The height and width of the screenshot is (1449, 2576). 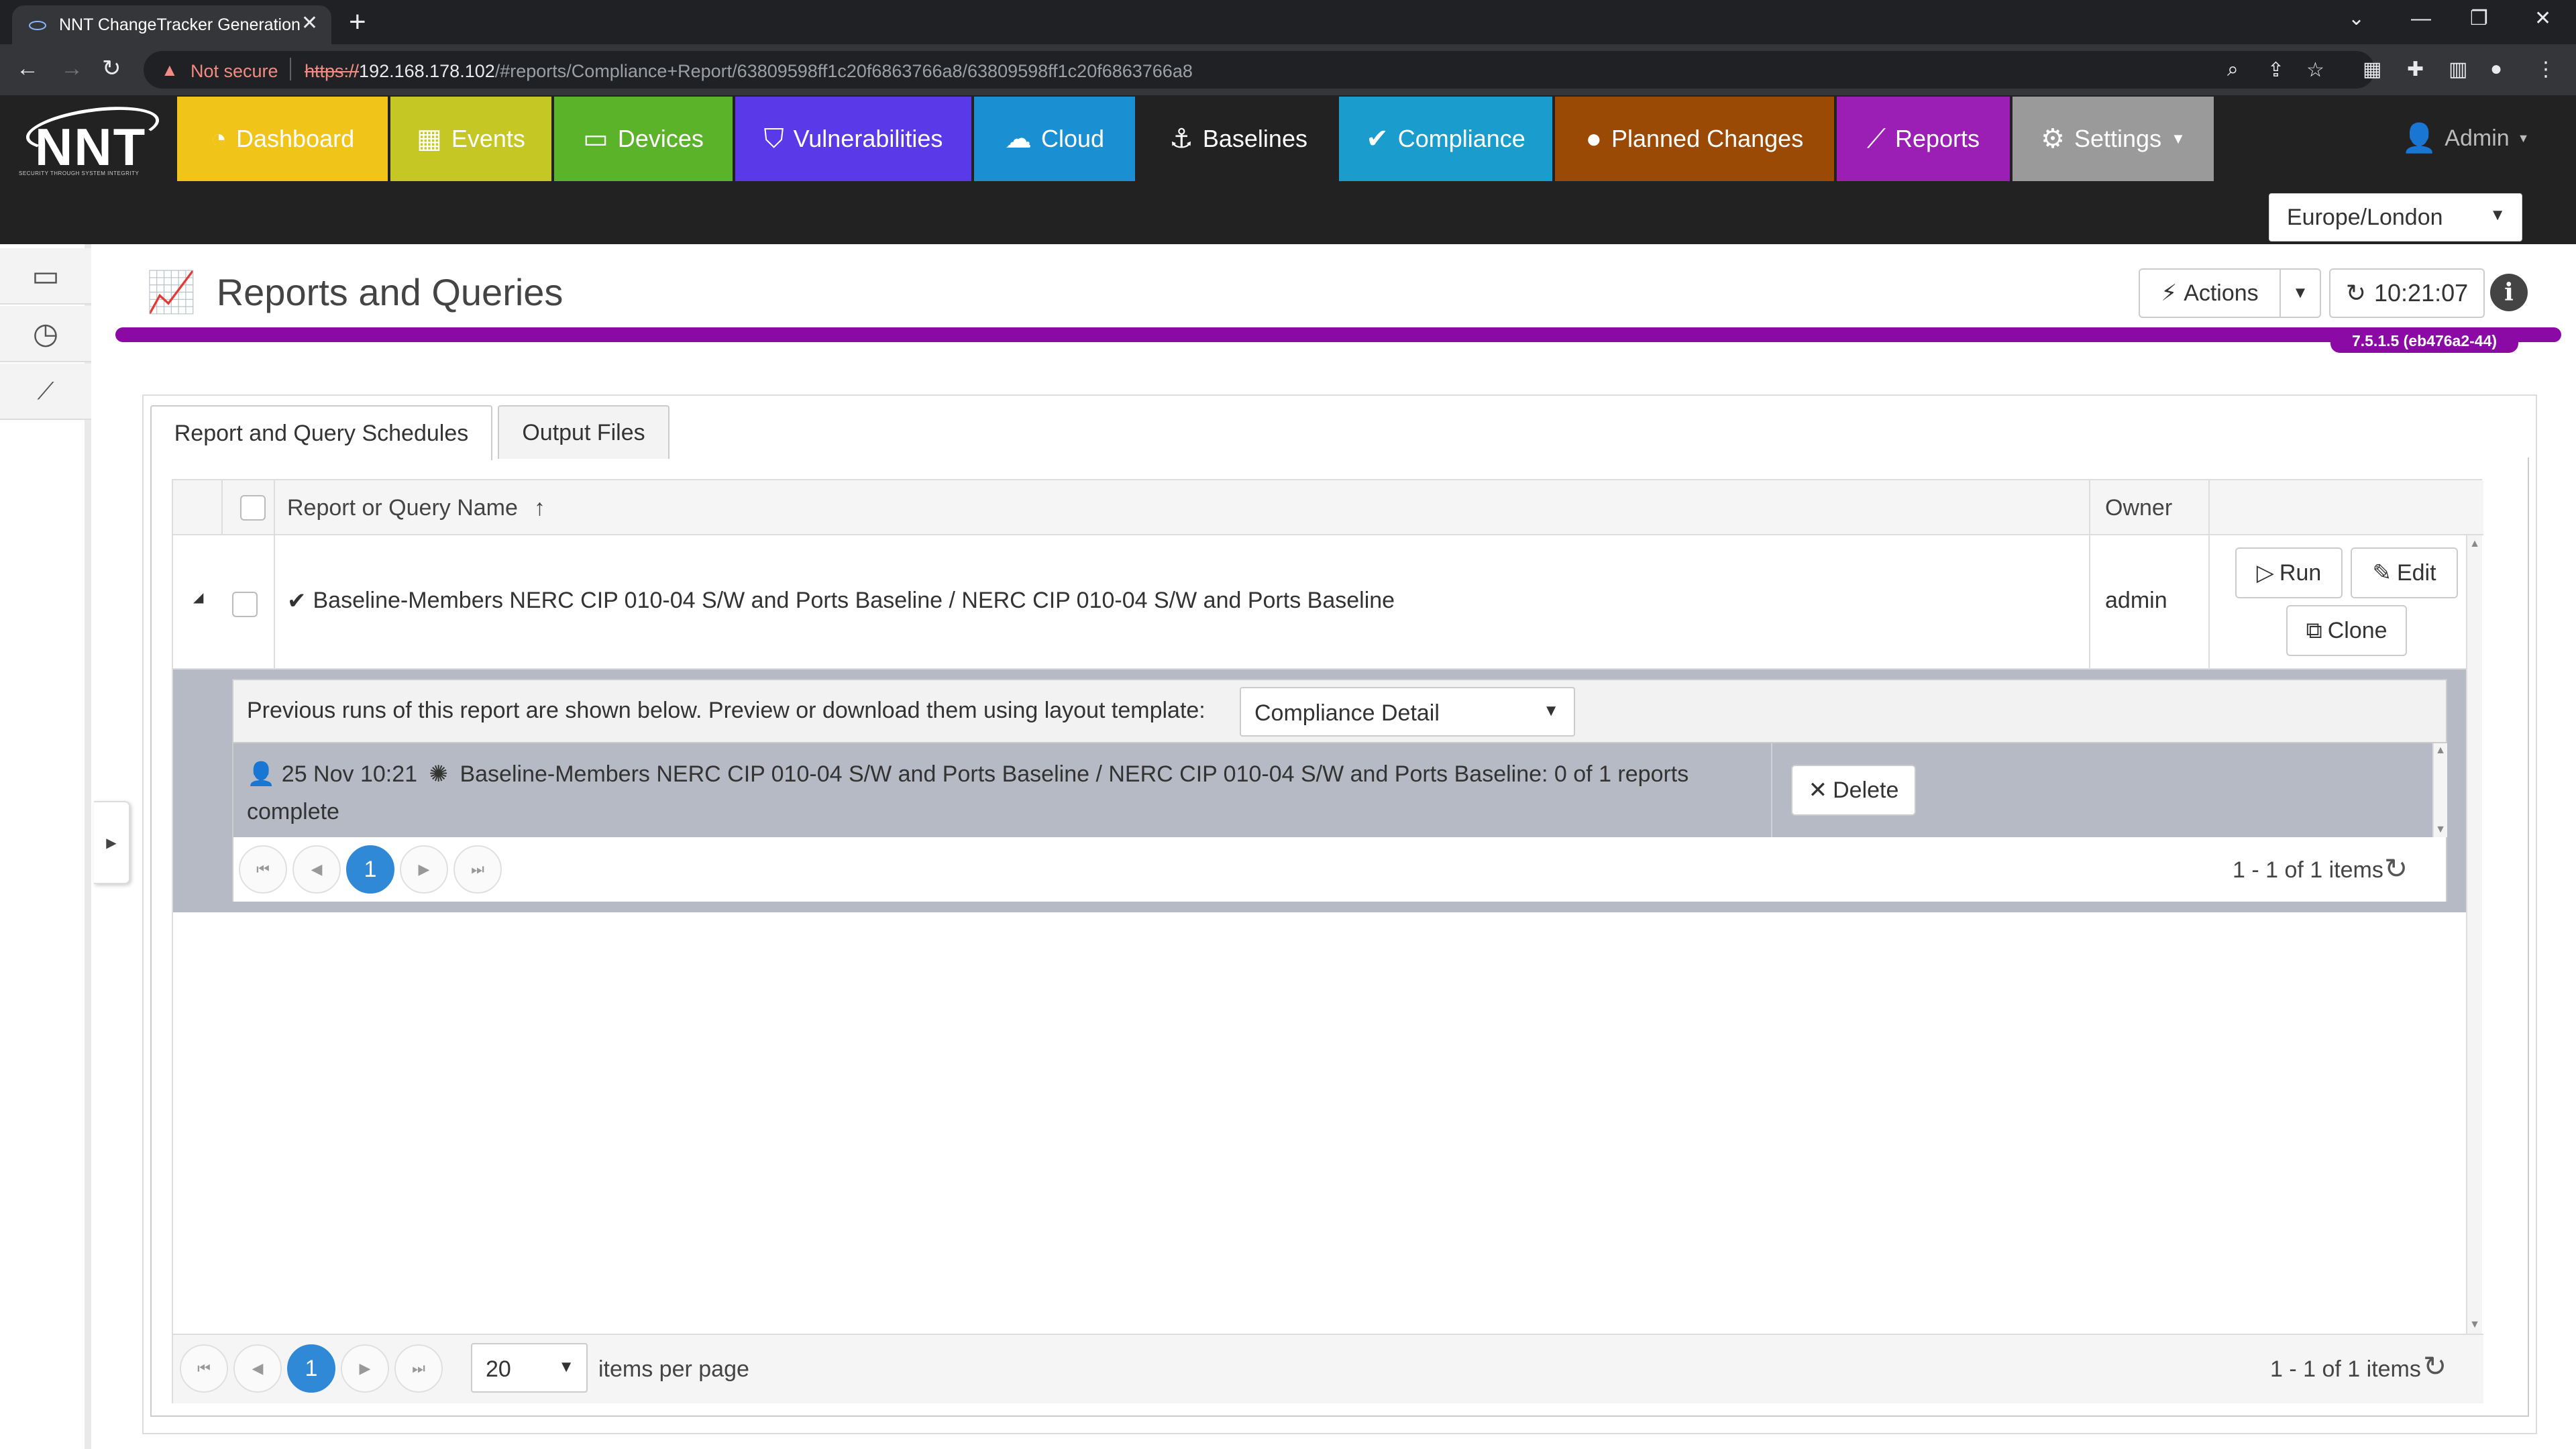 I want to click on browser-tab: NNT ChangeTracker Generation 7 ✕, so click(x=171, y=24).